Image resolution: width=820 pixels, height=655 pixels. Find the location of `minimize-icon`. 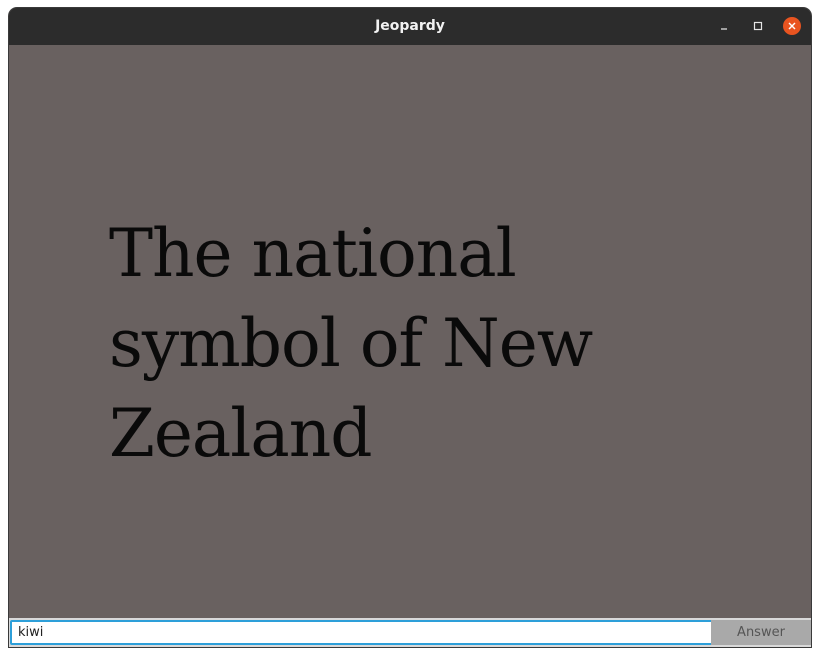

minimize-icon is located at coordinates (724, 29).